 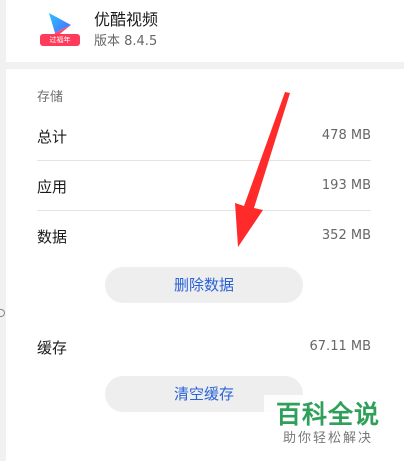 I want to click on row-value: 478 MB, so click(x=346, y=135).